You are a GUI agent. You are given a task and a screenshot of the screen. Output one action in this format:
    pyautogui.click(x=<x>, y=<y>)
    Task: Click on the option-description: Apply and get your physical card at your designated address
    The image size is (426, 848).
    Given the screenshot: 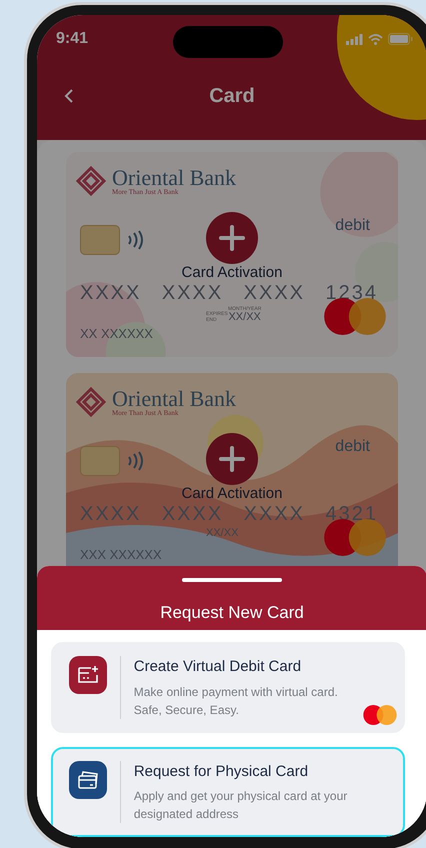 What is the action you would take?
    pyautogui.click(x=241, y=805)
    